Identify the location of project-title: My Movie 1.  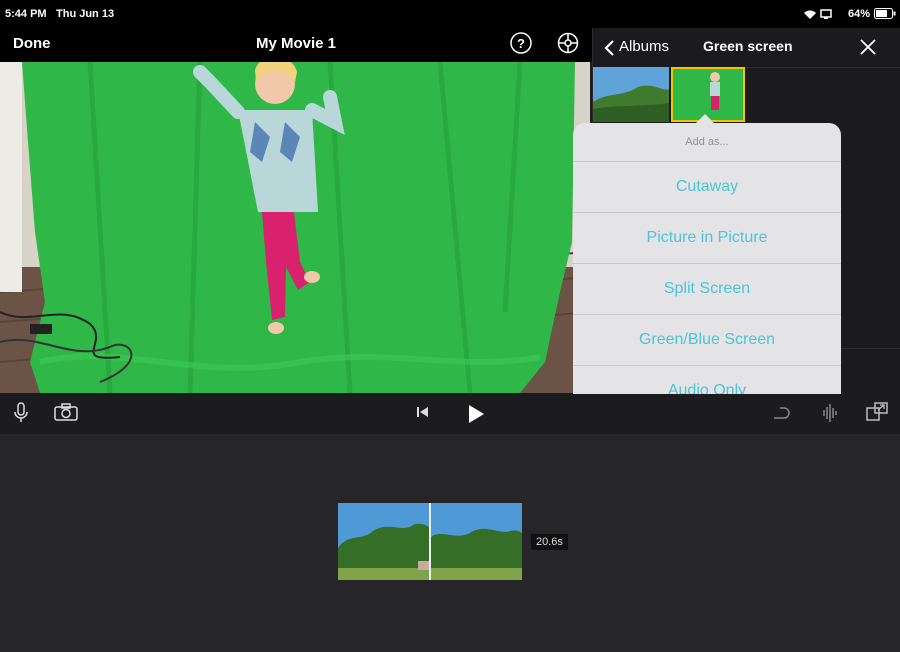
(296, 43).